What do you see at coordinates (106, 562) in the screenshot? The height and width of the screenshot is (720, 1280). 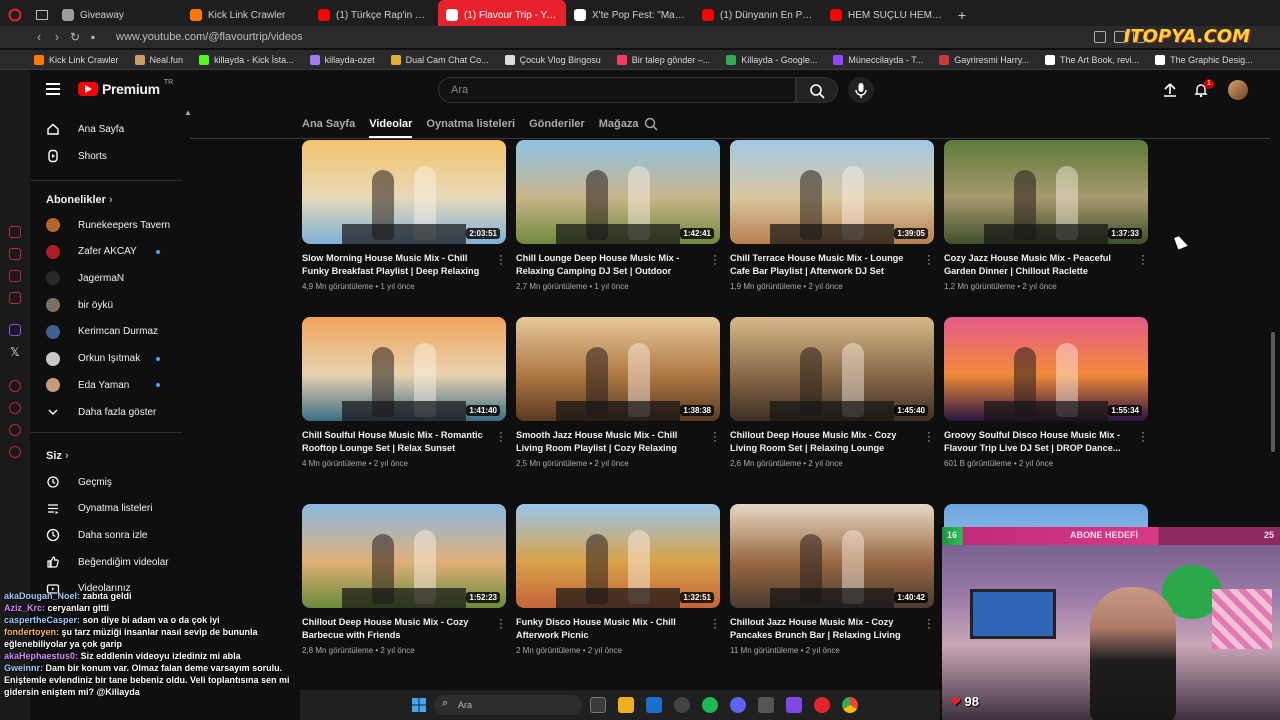 I see `sidebar-item-liked: Beğendiğim videolar` at bounding box center [106, 562].